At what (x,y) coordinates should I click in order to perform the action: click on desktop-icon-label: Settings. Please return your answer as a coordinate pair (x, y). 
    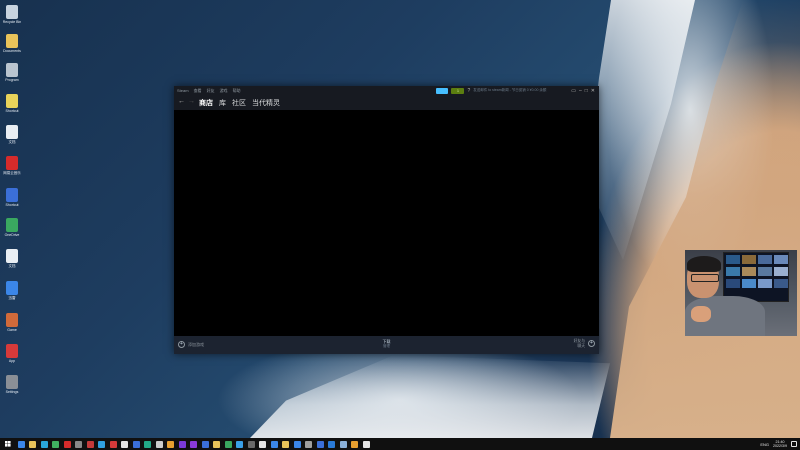
    Looking at the image, I should click on (12, 392).